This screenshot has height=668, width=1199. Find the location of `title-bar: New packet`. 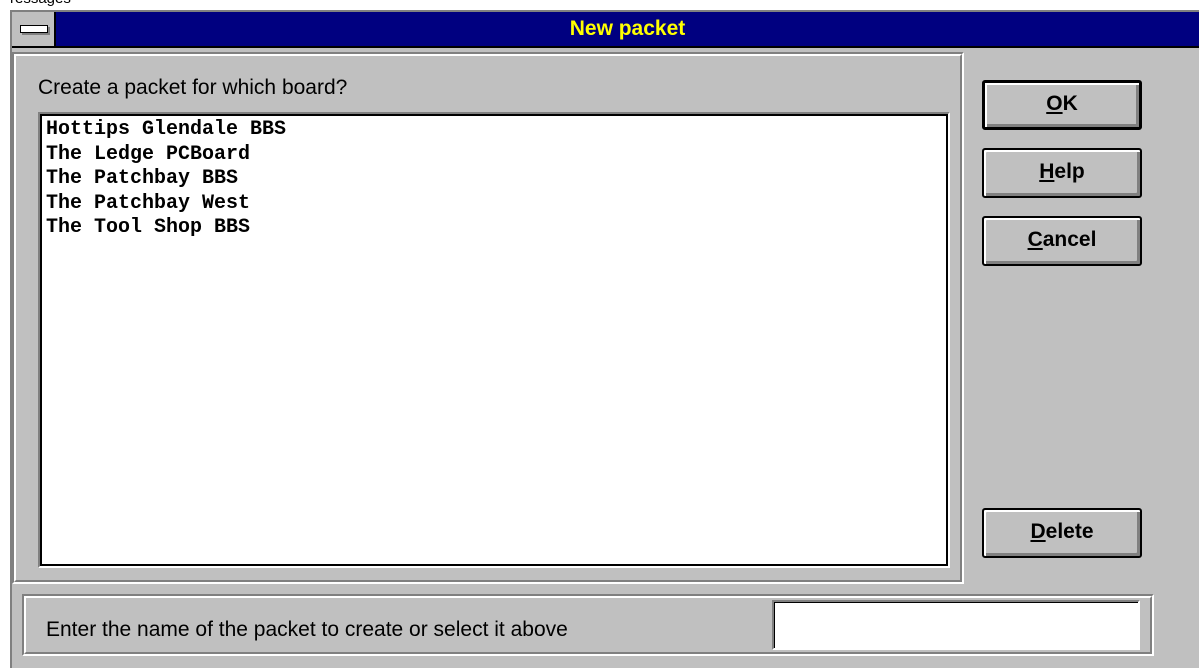

title-bar: New packet is located at coordinates (605, 30).